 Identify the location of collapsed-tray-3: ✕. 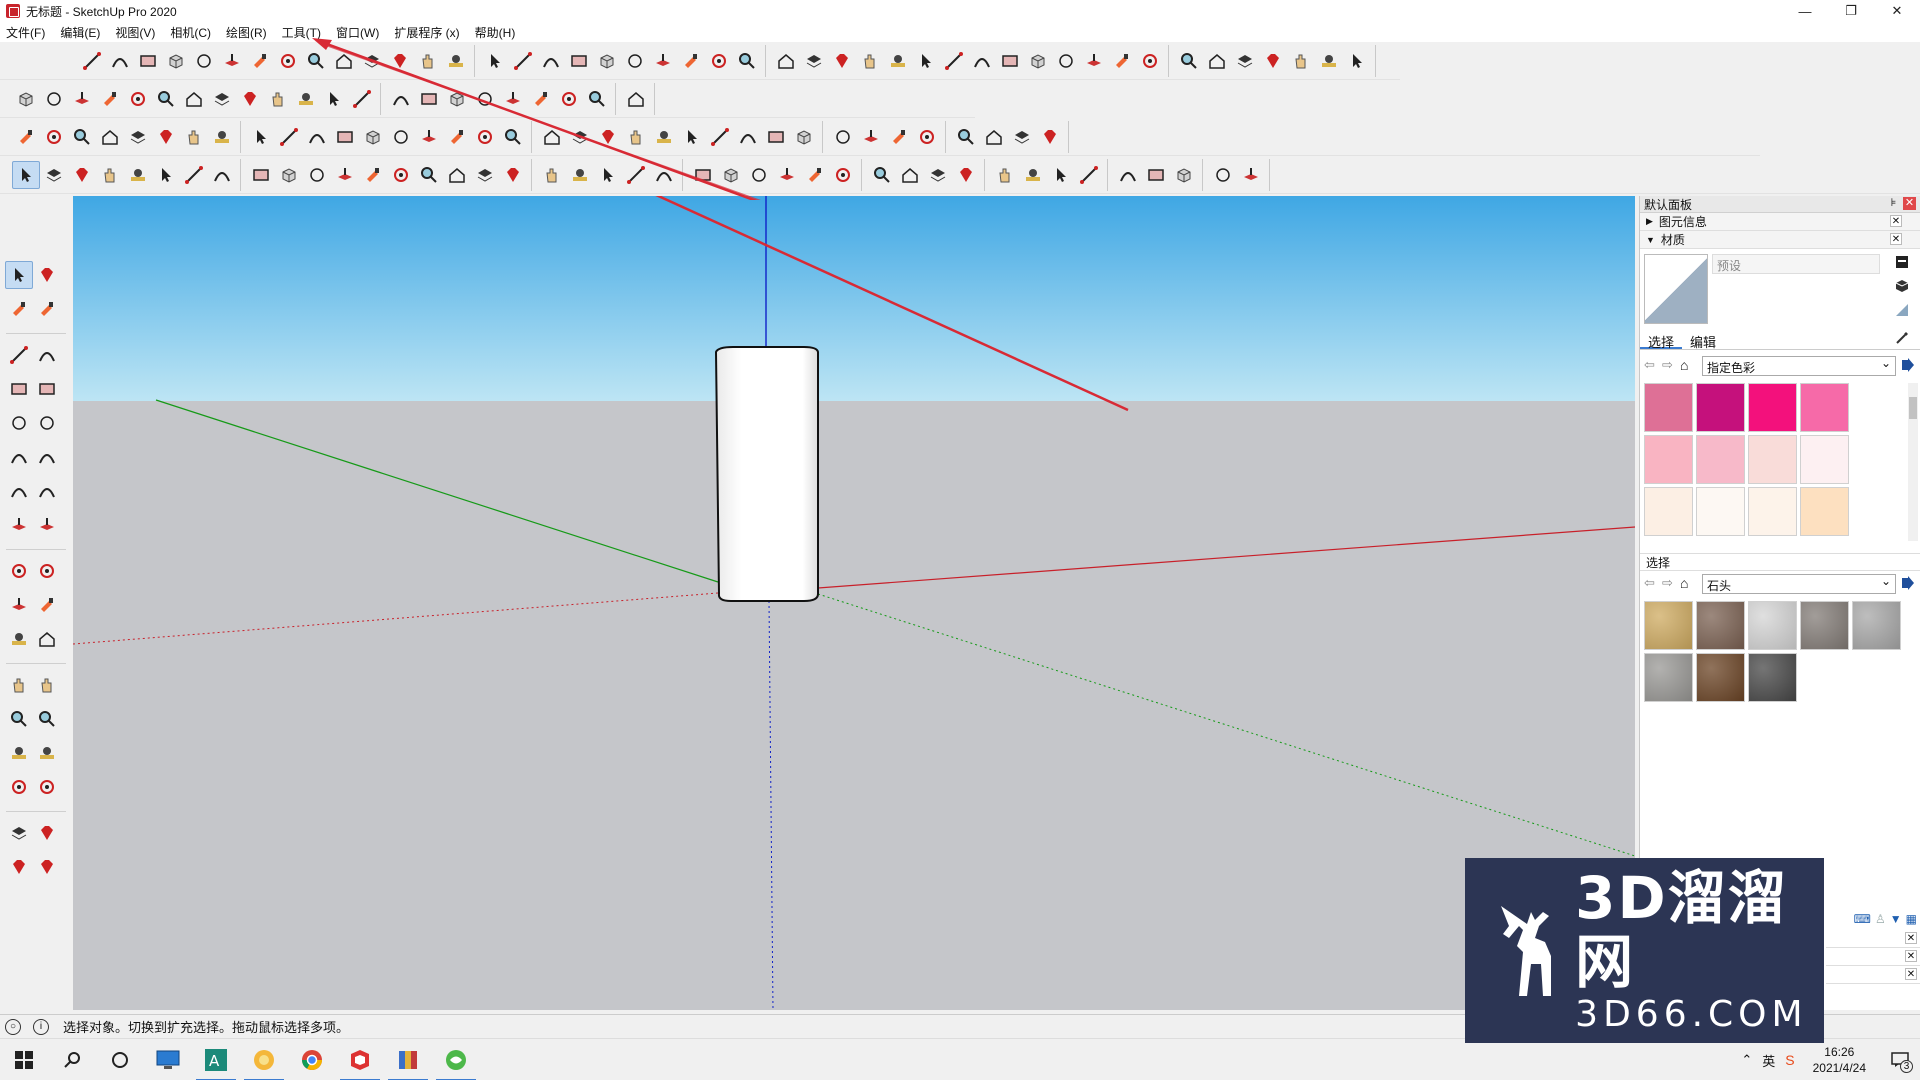
(1873, 975).